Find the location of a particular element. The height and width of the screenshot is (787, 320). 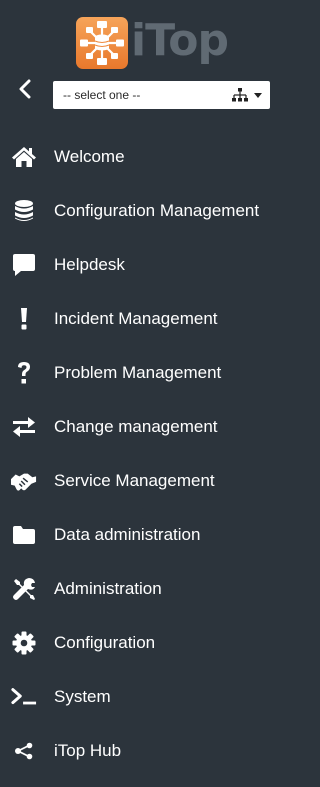

organization-select: -- select one -- is located at coordinates (161, 95).